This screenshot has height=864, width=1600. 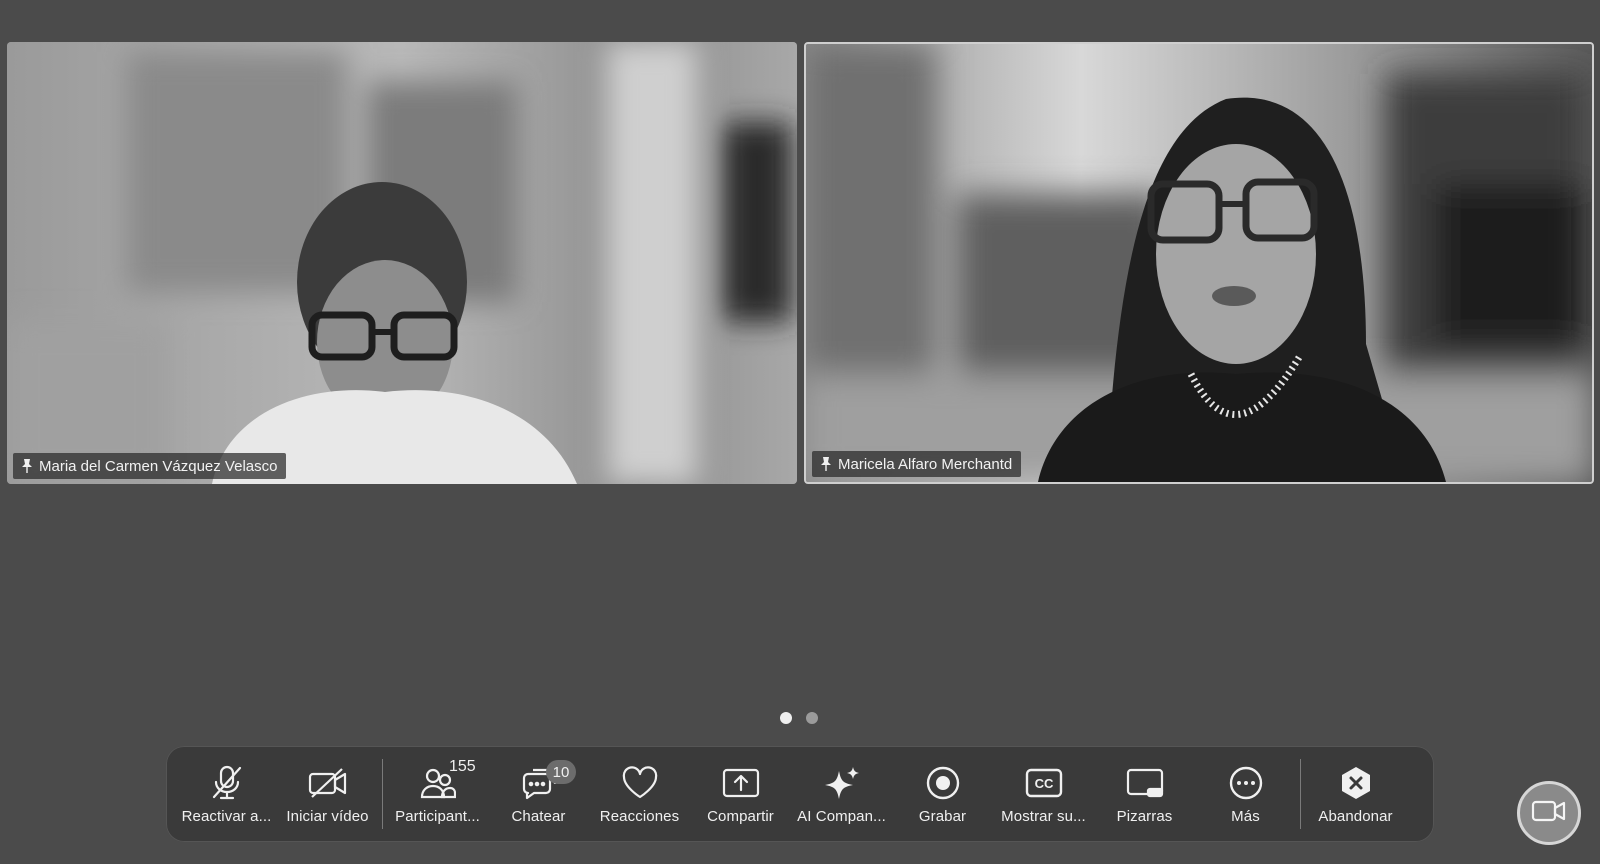 I want to click on participants-count: 155, so click(x=462, y=766).